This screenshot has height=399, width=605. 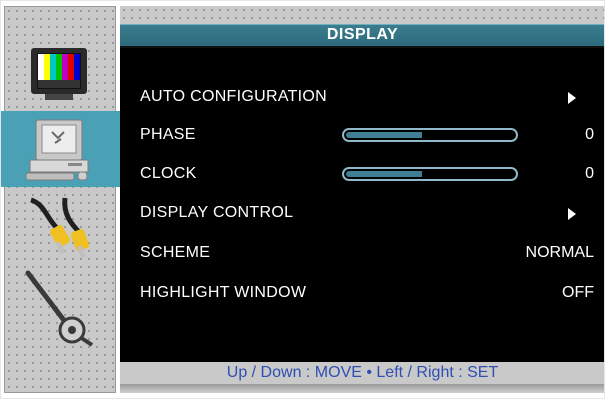 I want to click on clock-slider, so click(x=430, y=174).